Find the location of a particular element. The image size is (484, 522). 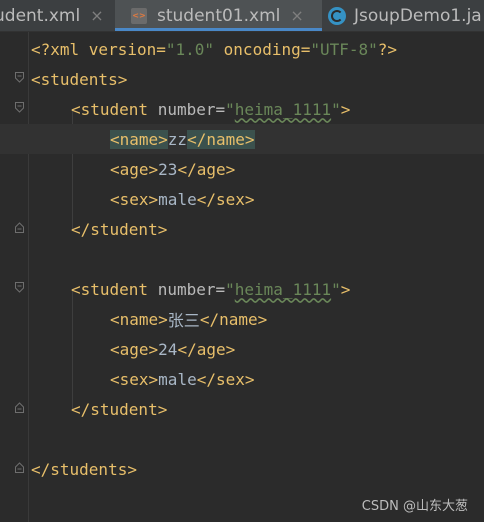

tab-label: JsoupDemo1.ja is located at coordinates (418, 15).